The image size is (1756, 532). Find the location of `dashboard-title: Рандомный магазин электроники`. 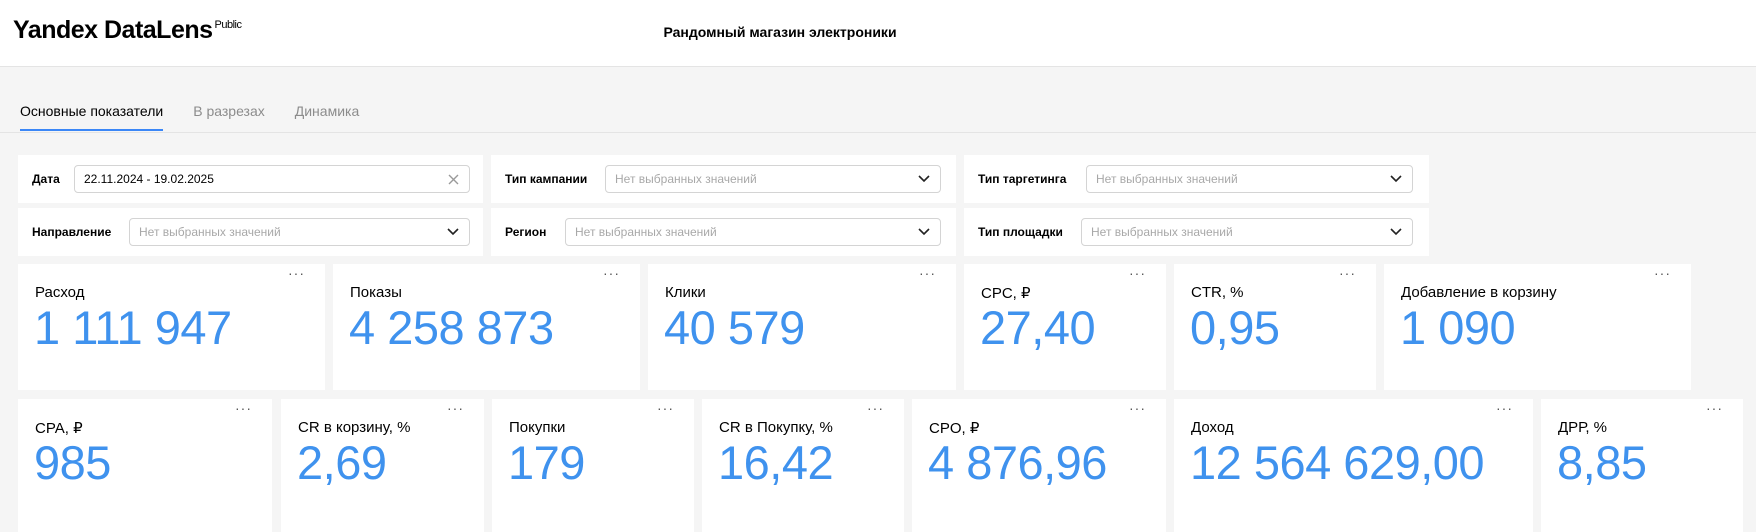

dashboard-title: Рандомный магазин электроники is located at coordinates (780, 32).